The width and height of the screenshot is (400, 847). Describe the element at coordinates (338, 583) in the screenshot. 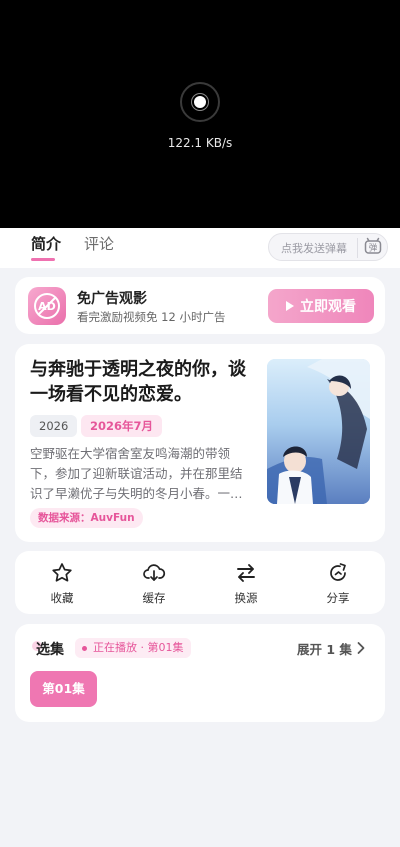

I see `share-button: 分享` at that location.